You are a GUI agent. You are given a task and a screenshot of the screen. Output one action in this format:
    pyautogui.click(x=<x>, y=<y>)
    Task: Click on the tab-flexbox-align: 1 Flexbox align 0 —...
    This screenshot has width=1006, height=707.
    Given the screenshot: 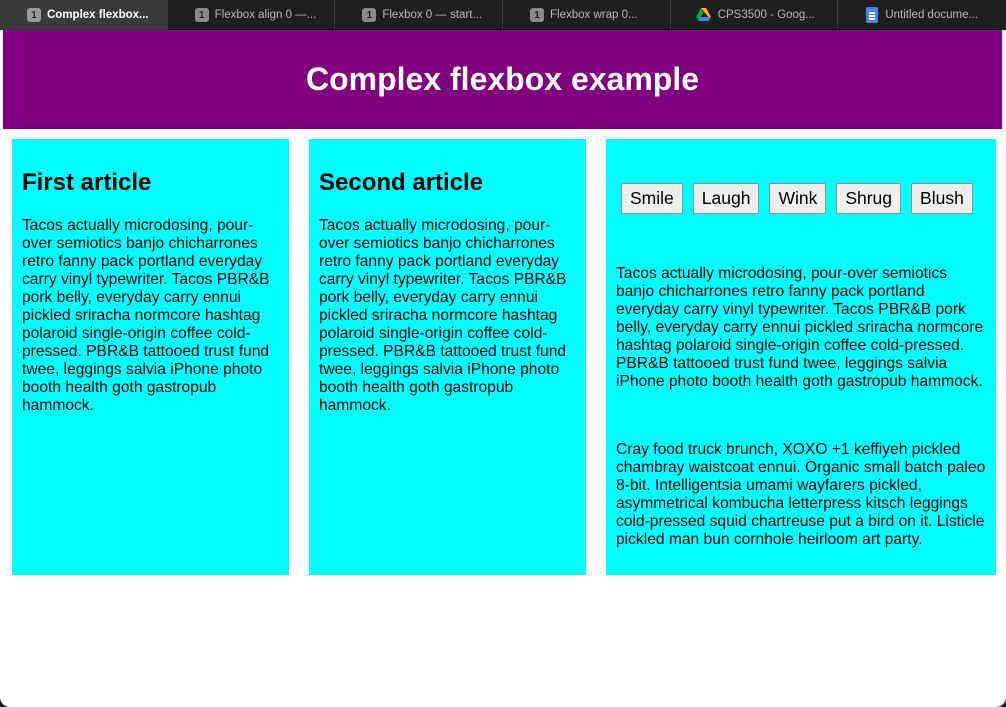 What is the action you would take?
    pyautogui.click(x=252, y=15)
    